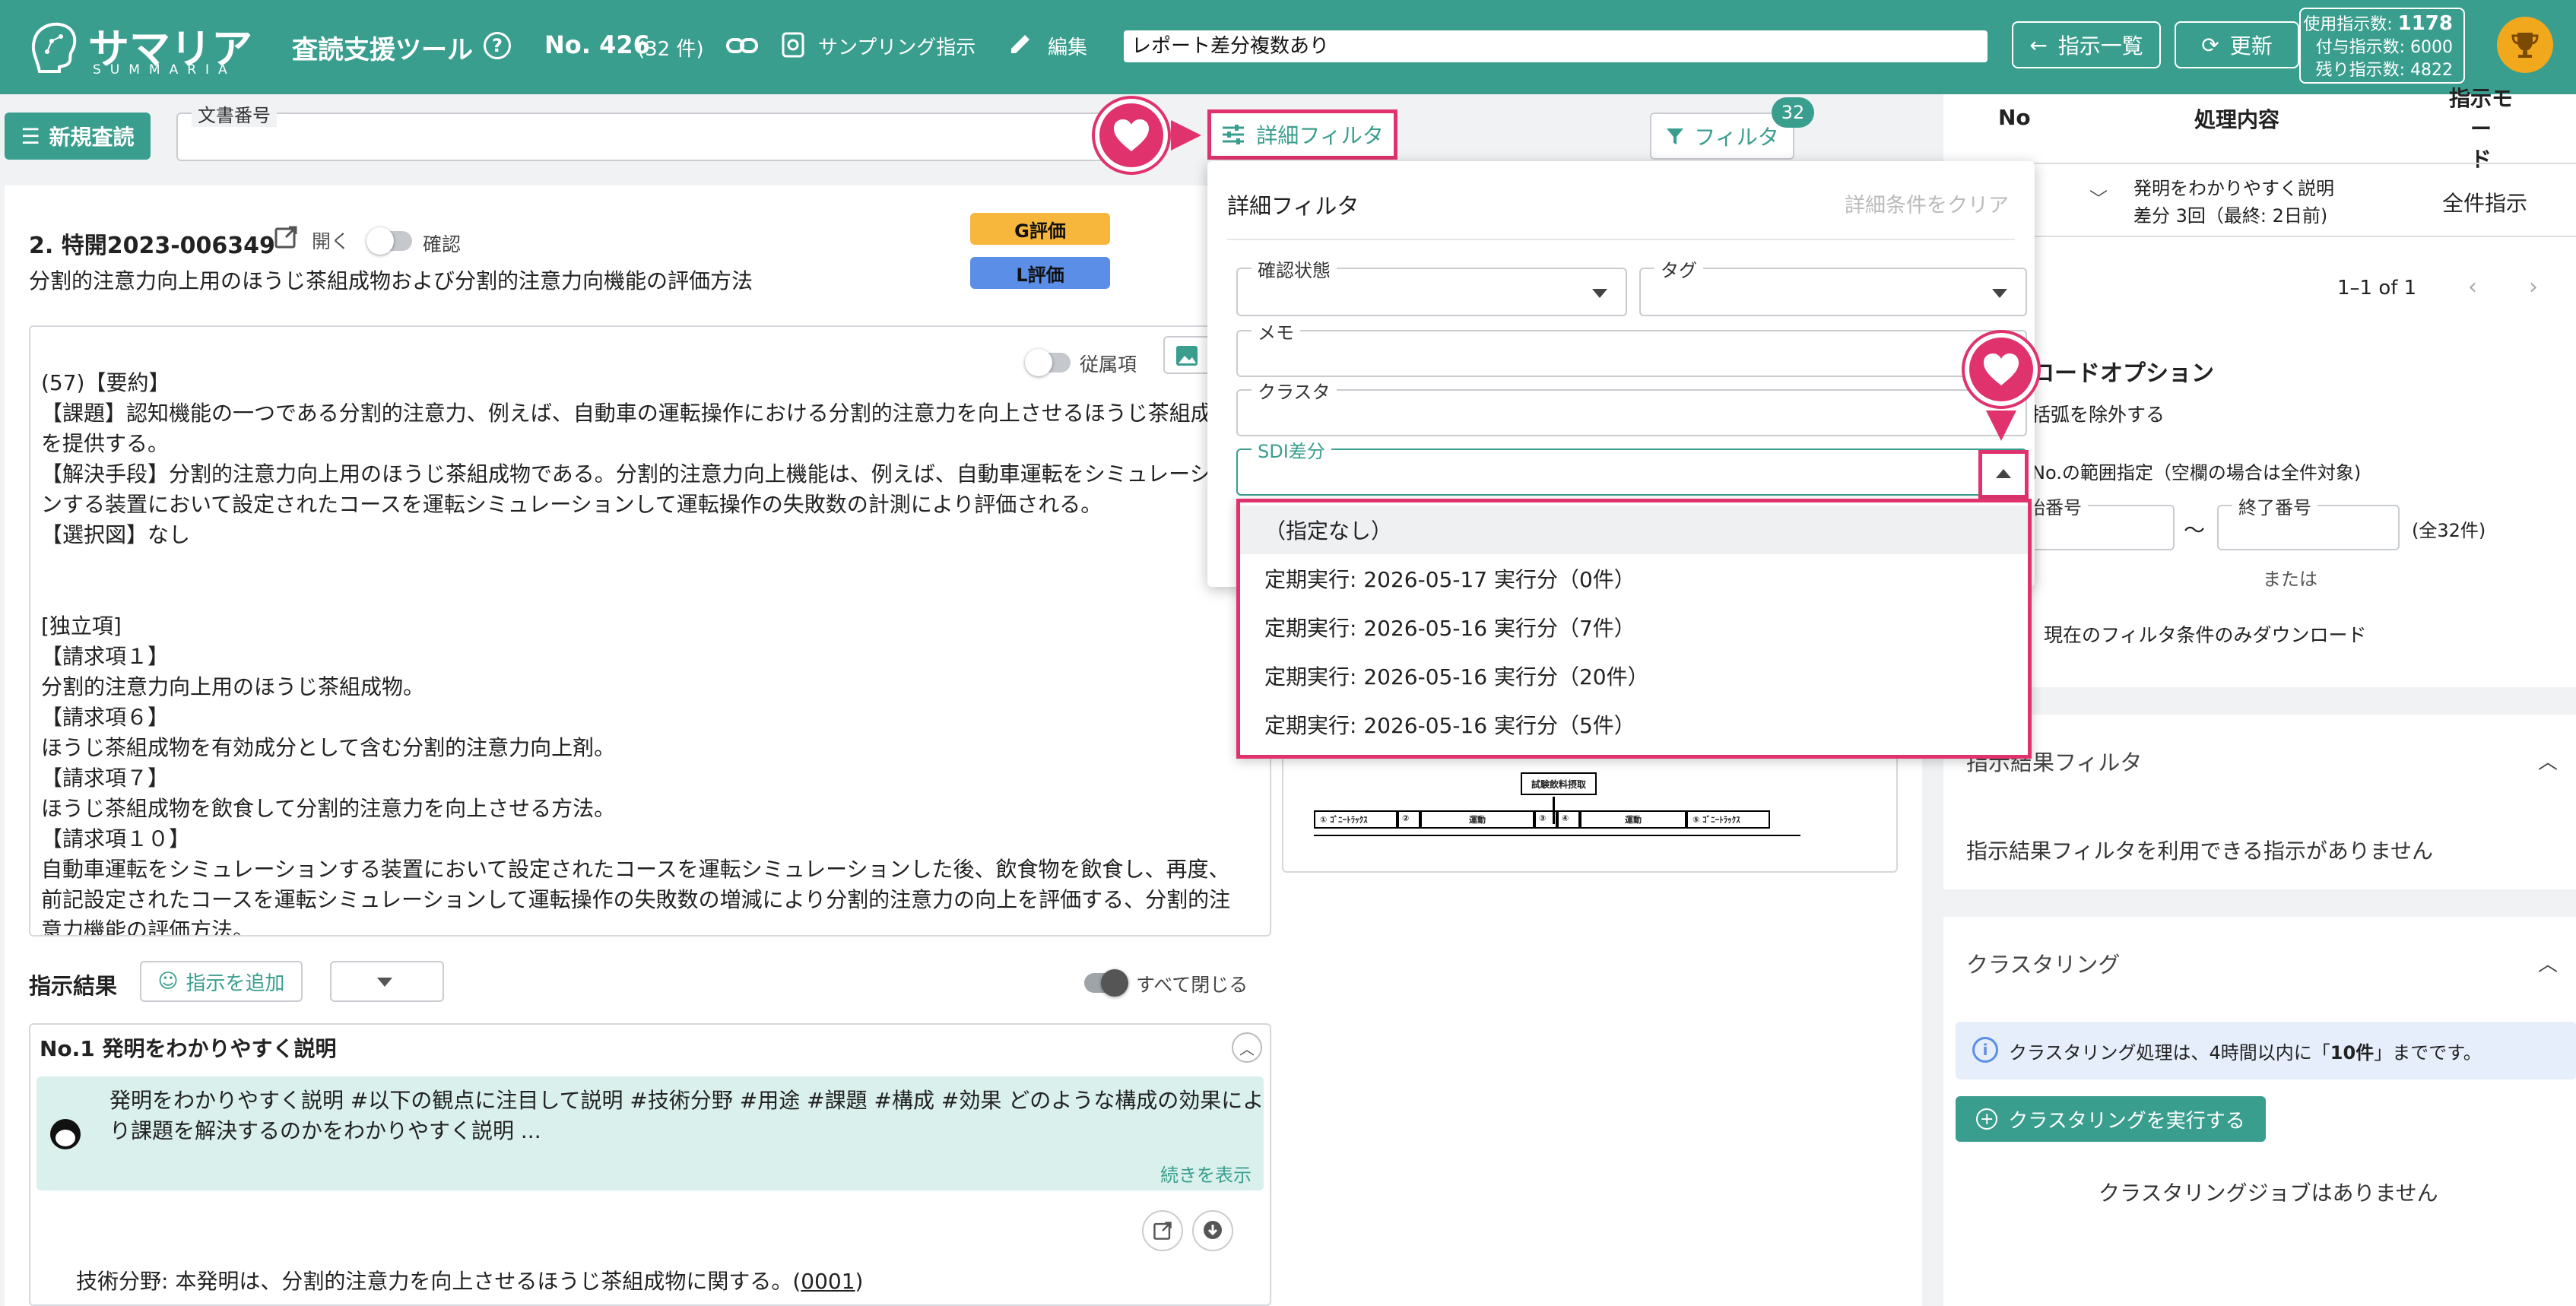 The width and height of the screenshot is (2576, 1306). Describe the element at coordinates (1556, 46) in the screenshot. I see `memo-input: レポート差分複数あり` at that location.